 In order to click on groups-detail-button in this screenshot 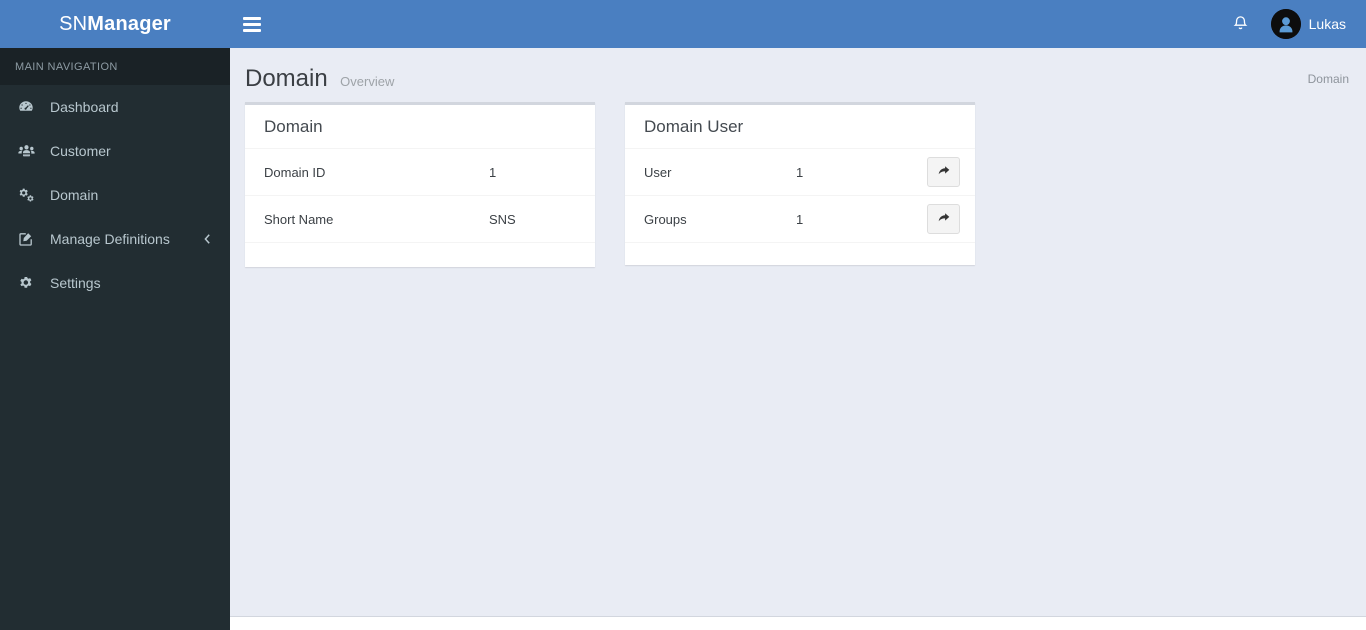, I will do `click(943, 219)`.